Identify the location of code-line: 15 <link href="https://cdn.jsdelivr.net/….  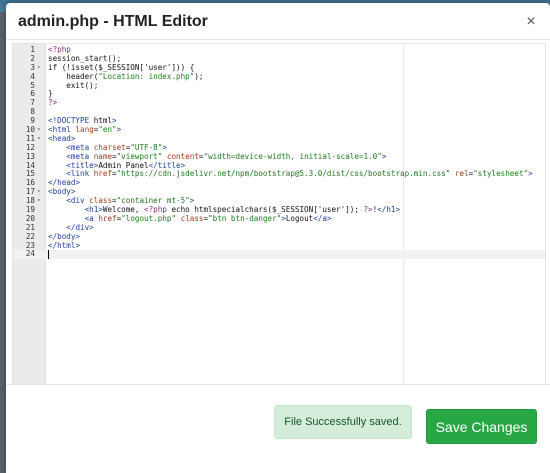
(279, 174).